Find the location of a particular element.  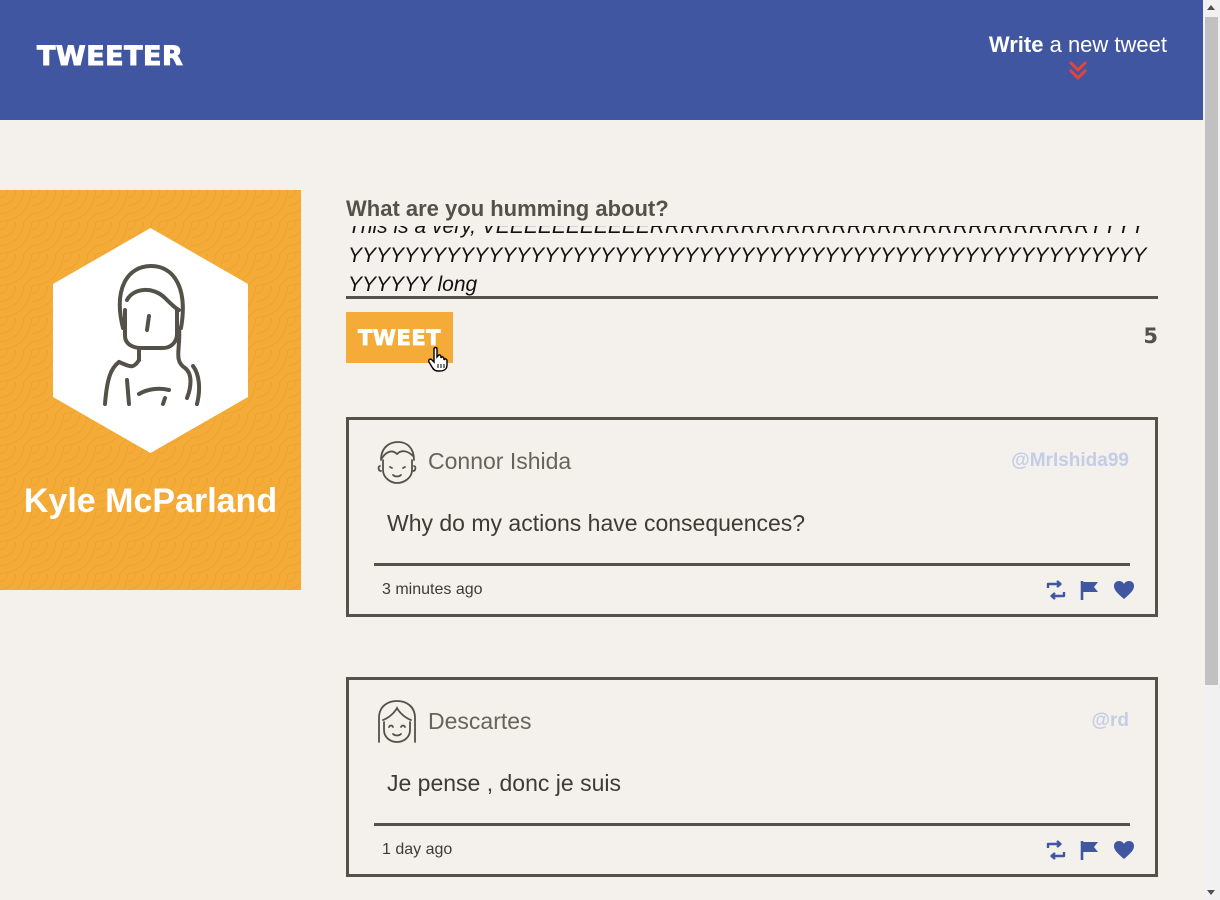

tweet-text: Why do my actions have consequences? is located at coordinates (596, 523).